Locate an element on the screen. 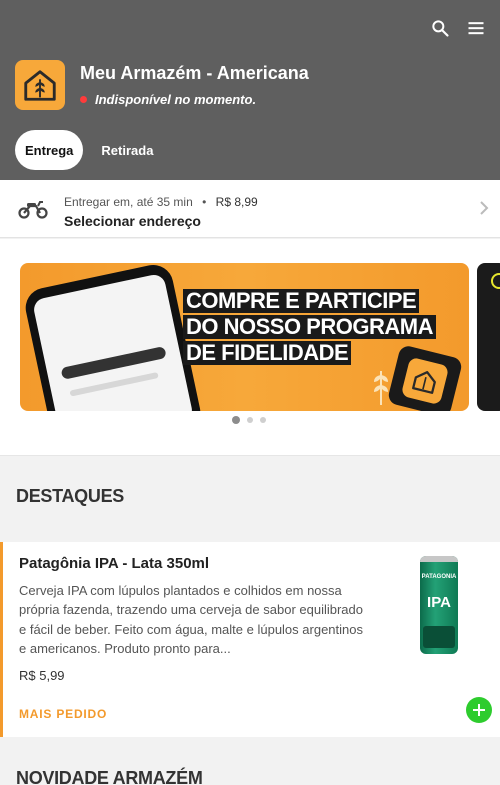 This screenshot has width=500, height=785. banner-logo-badge is located at coordinates (425, 377).